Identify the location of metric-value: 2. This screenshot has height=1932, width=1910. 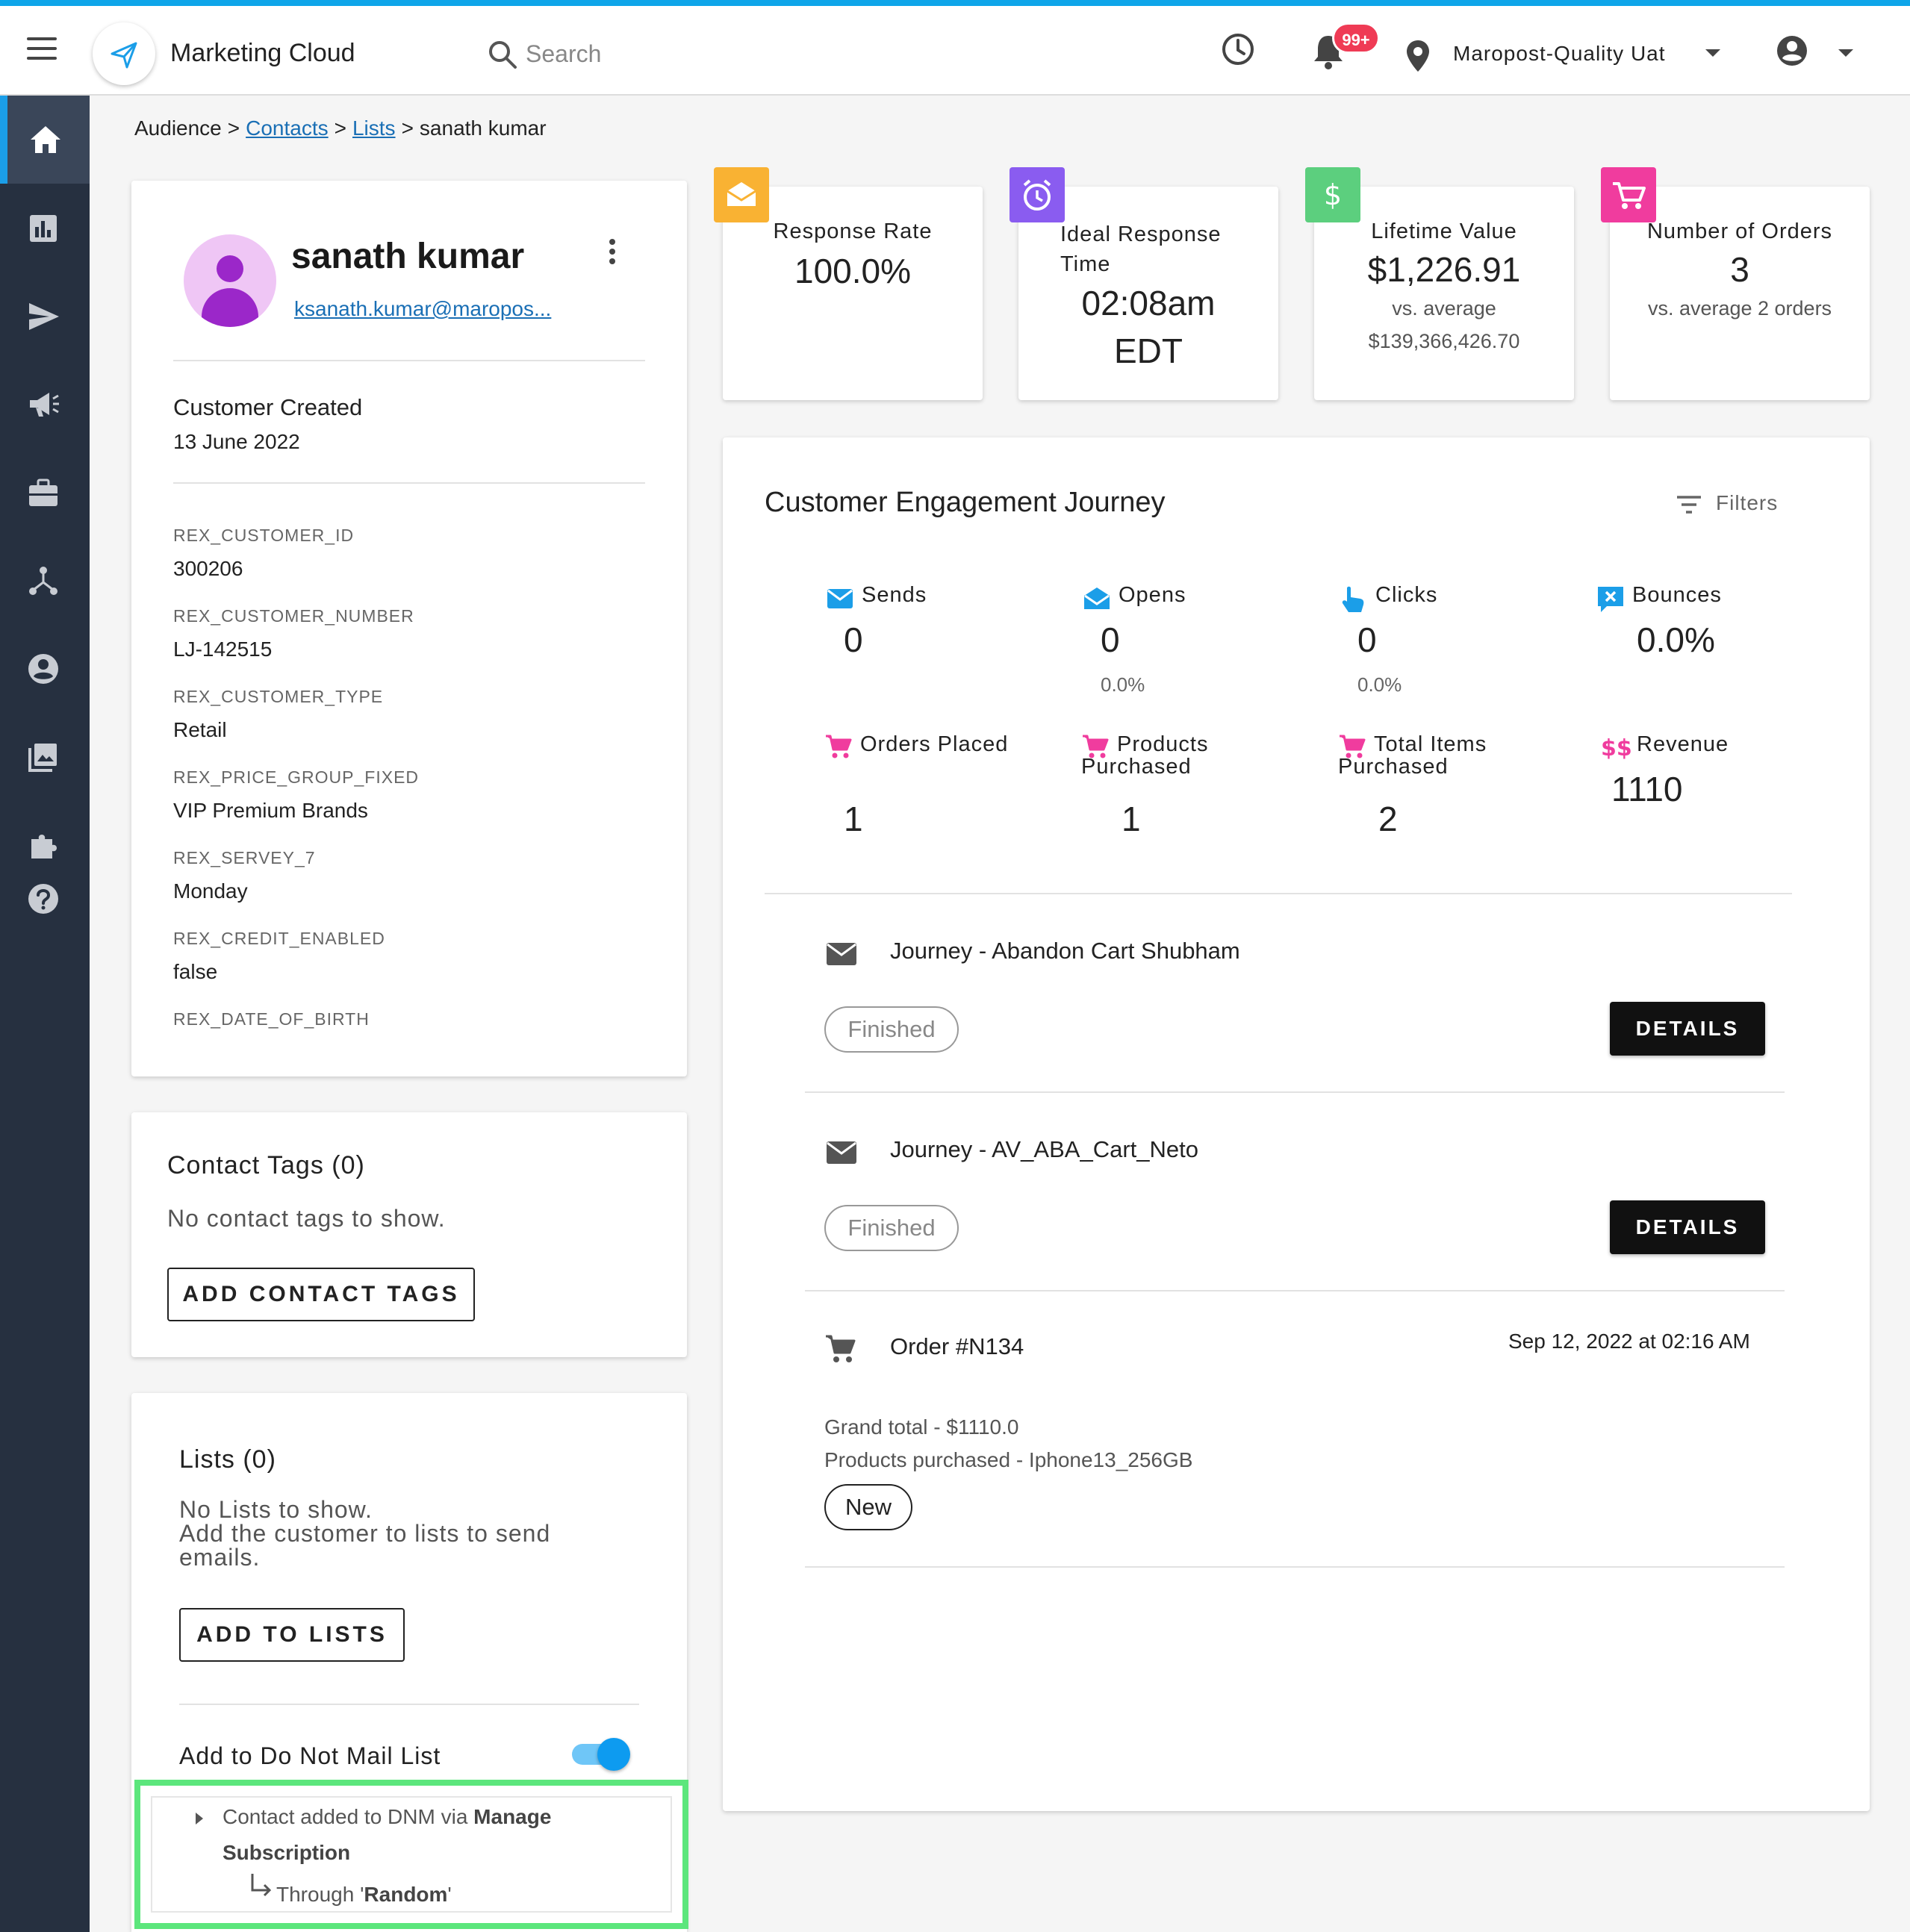
(1388, 819).